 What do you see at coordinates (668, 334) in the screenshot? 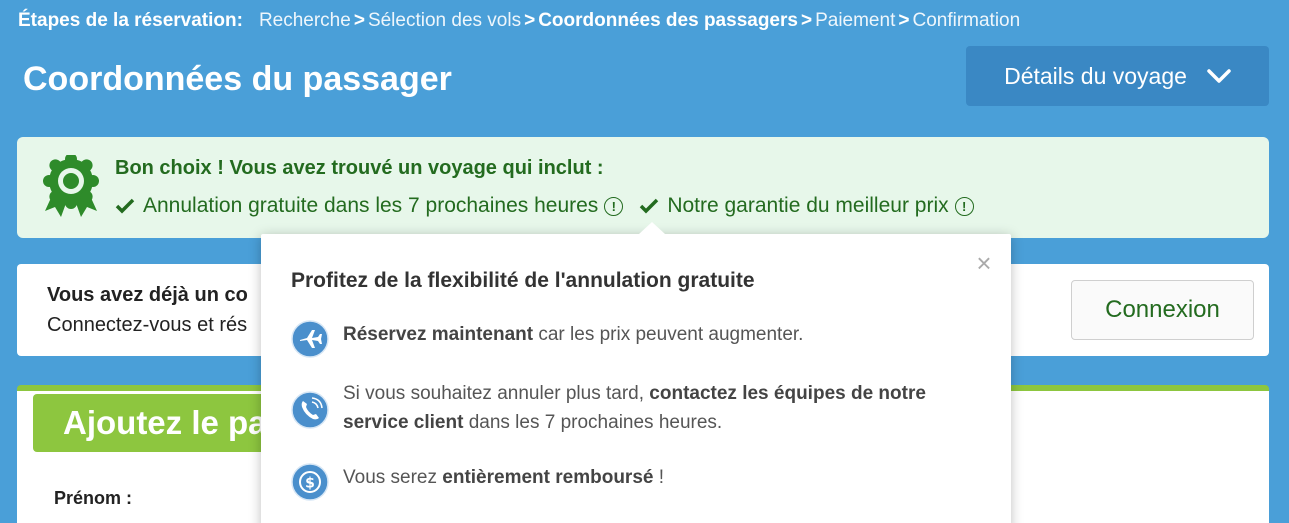
I see `row-text: car les prix peuvent augmenter.` at bounding box center [668, 334].